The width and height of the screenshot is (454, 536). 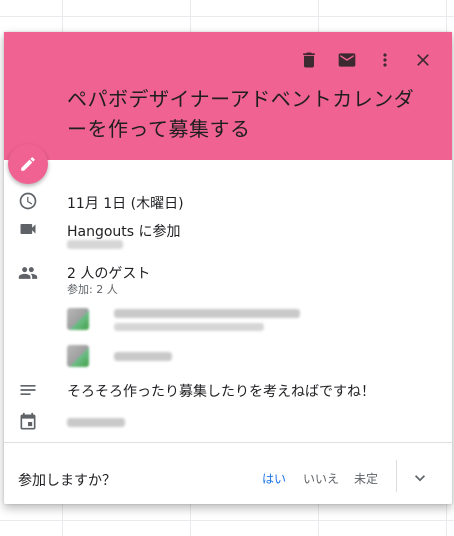 I want to click on close-icon, so click(x=423, y=60).